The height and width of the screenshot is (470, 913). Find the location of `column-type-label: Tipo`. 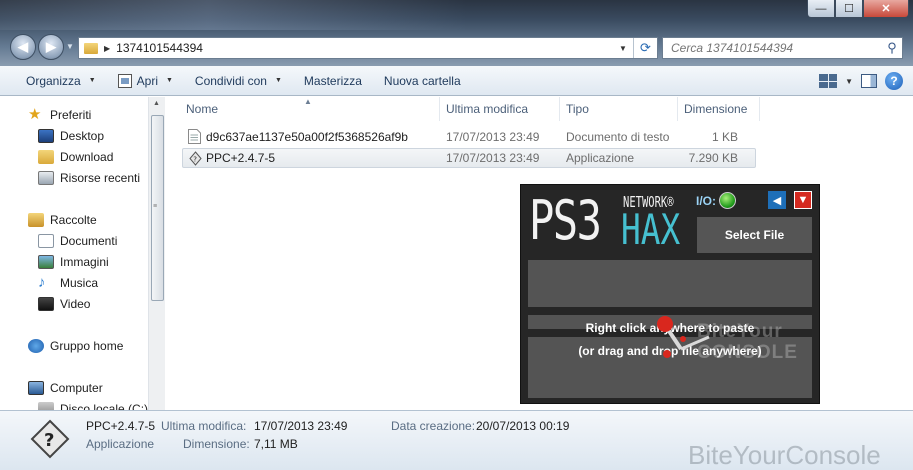

column-type-label: Tipo is located at coordinates (577, 109).